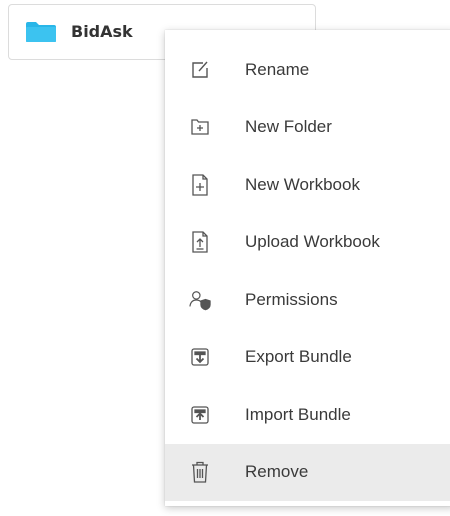 This screenshot has width=450, height=516. I want to click on menu-item-new-workbook: New Workbook, so click(307, 185).